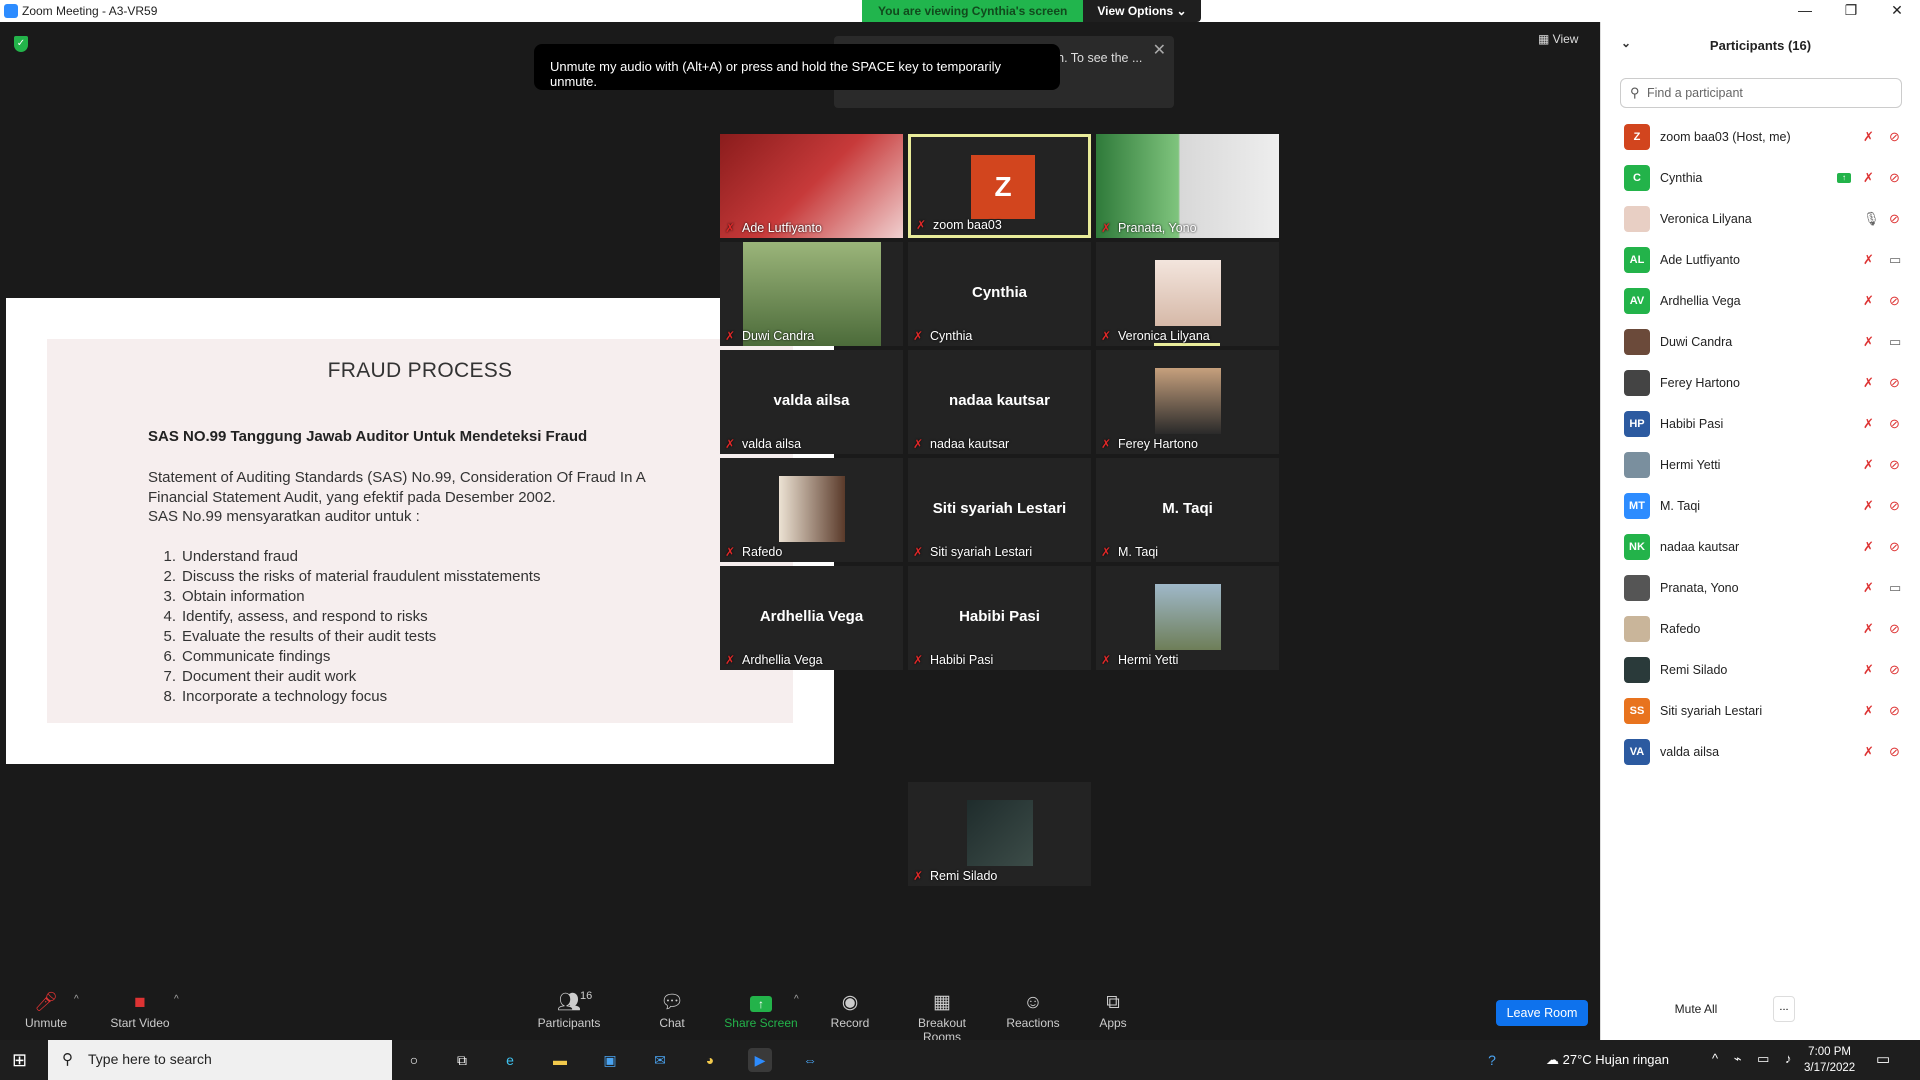  What do you see at coordinates (999, 294) in the screenshot?
I see `video-tile: Cynthia ✗ Cynthia` at bounding box center [999, 294].